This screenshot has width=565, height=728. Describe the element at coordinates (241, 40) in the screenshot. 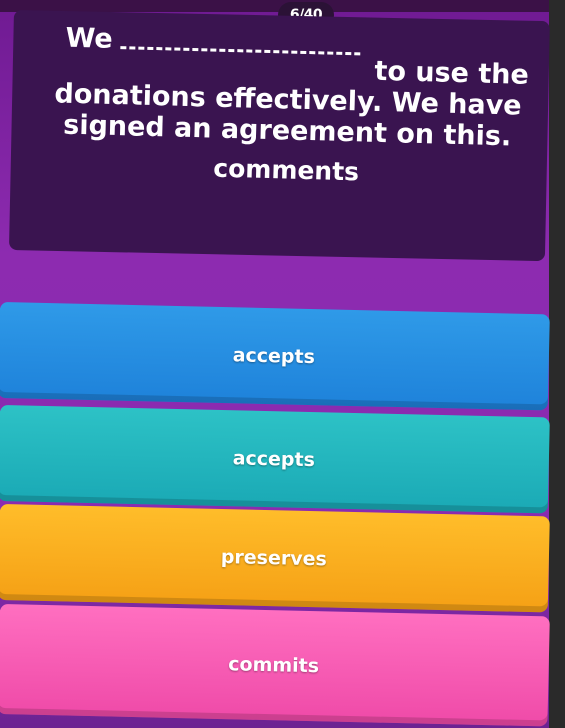

I see `answer-blank` at that location.